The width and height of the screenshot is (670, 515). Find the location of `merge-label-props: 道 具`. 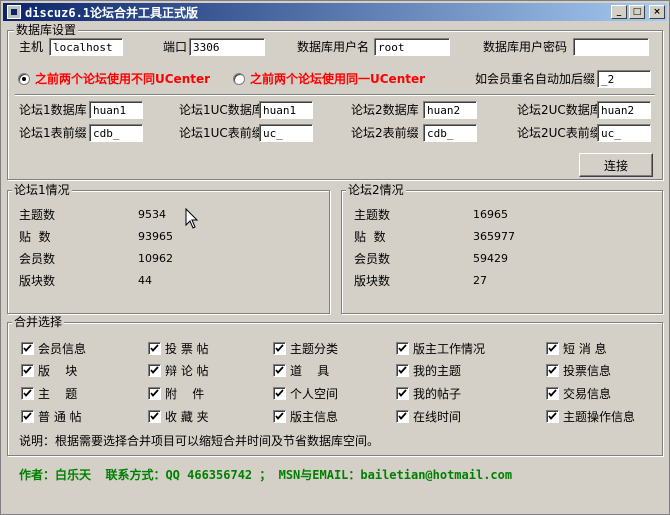

merge-label-props: 道 具 is located at coordinates (309, 371).